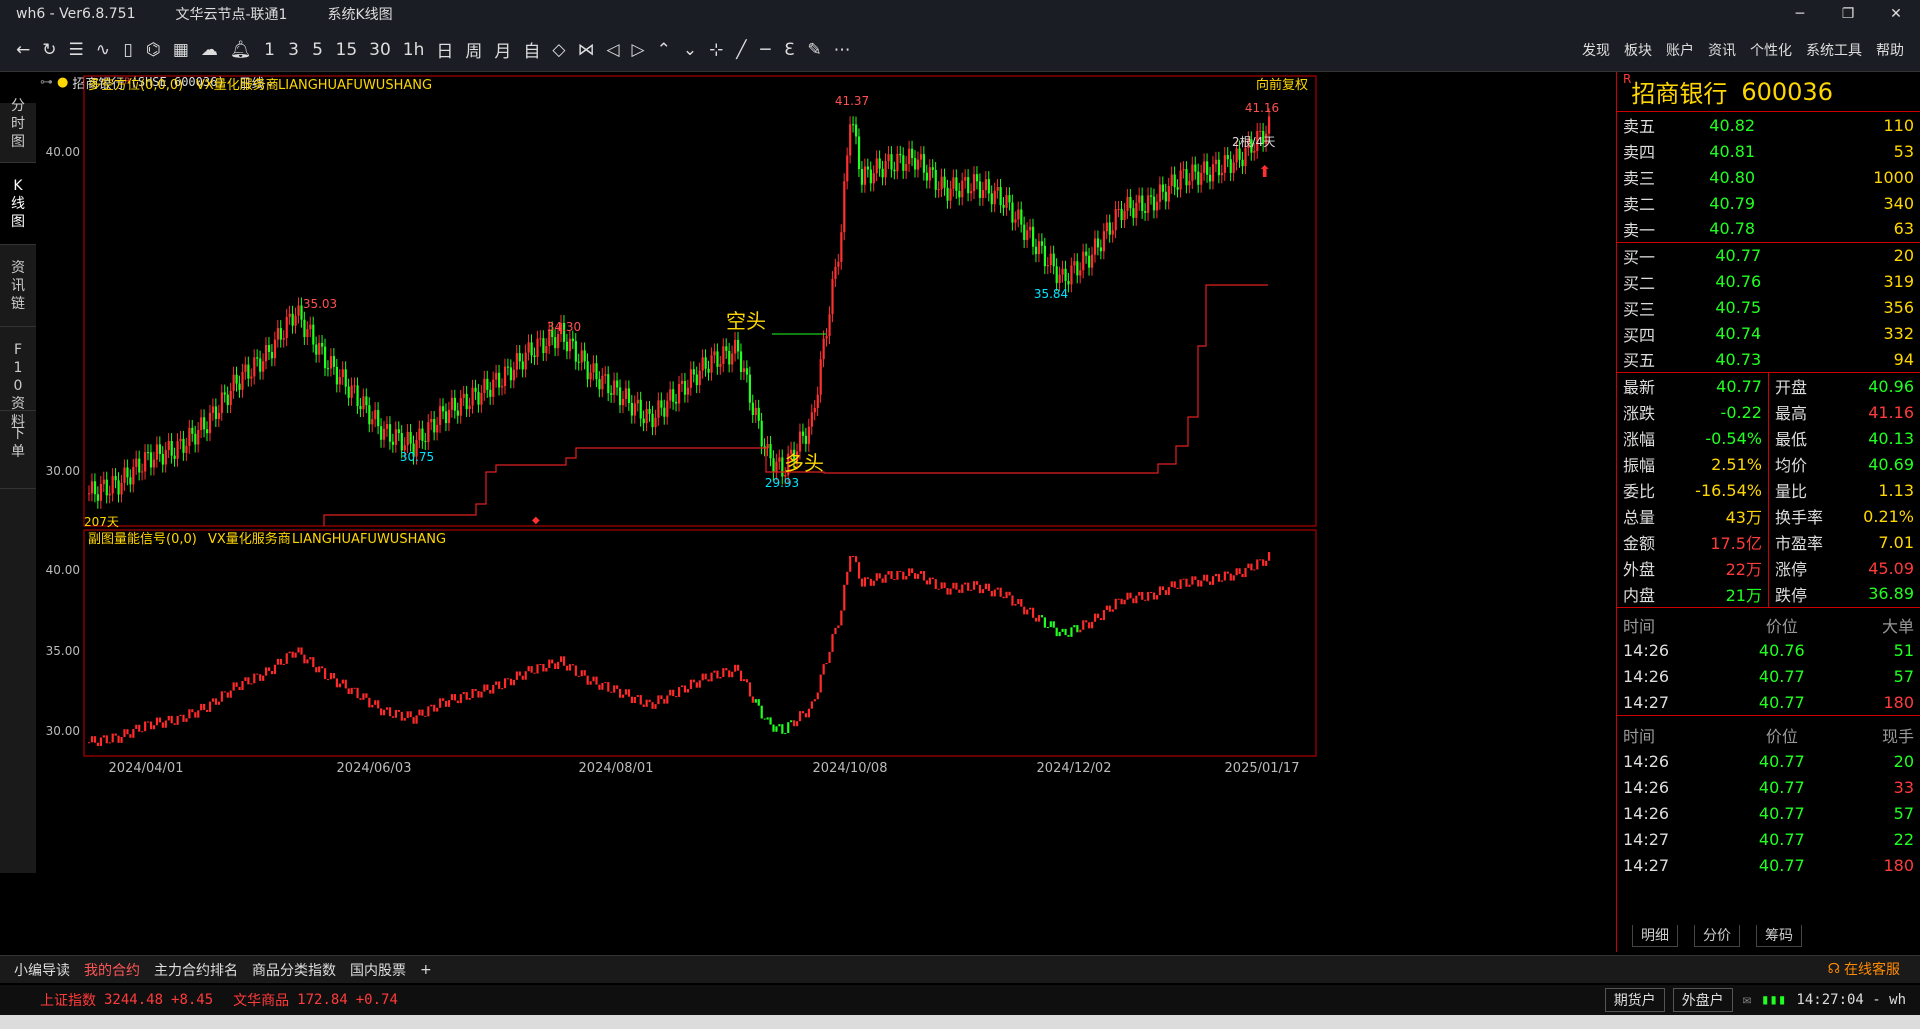 The image size is (1920, 1029). What do you see at coordinates (1768, 360) in the screenshot?
I see `order-row: 买五 40.73 94` at bounding box center [1768, 360].